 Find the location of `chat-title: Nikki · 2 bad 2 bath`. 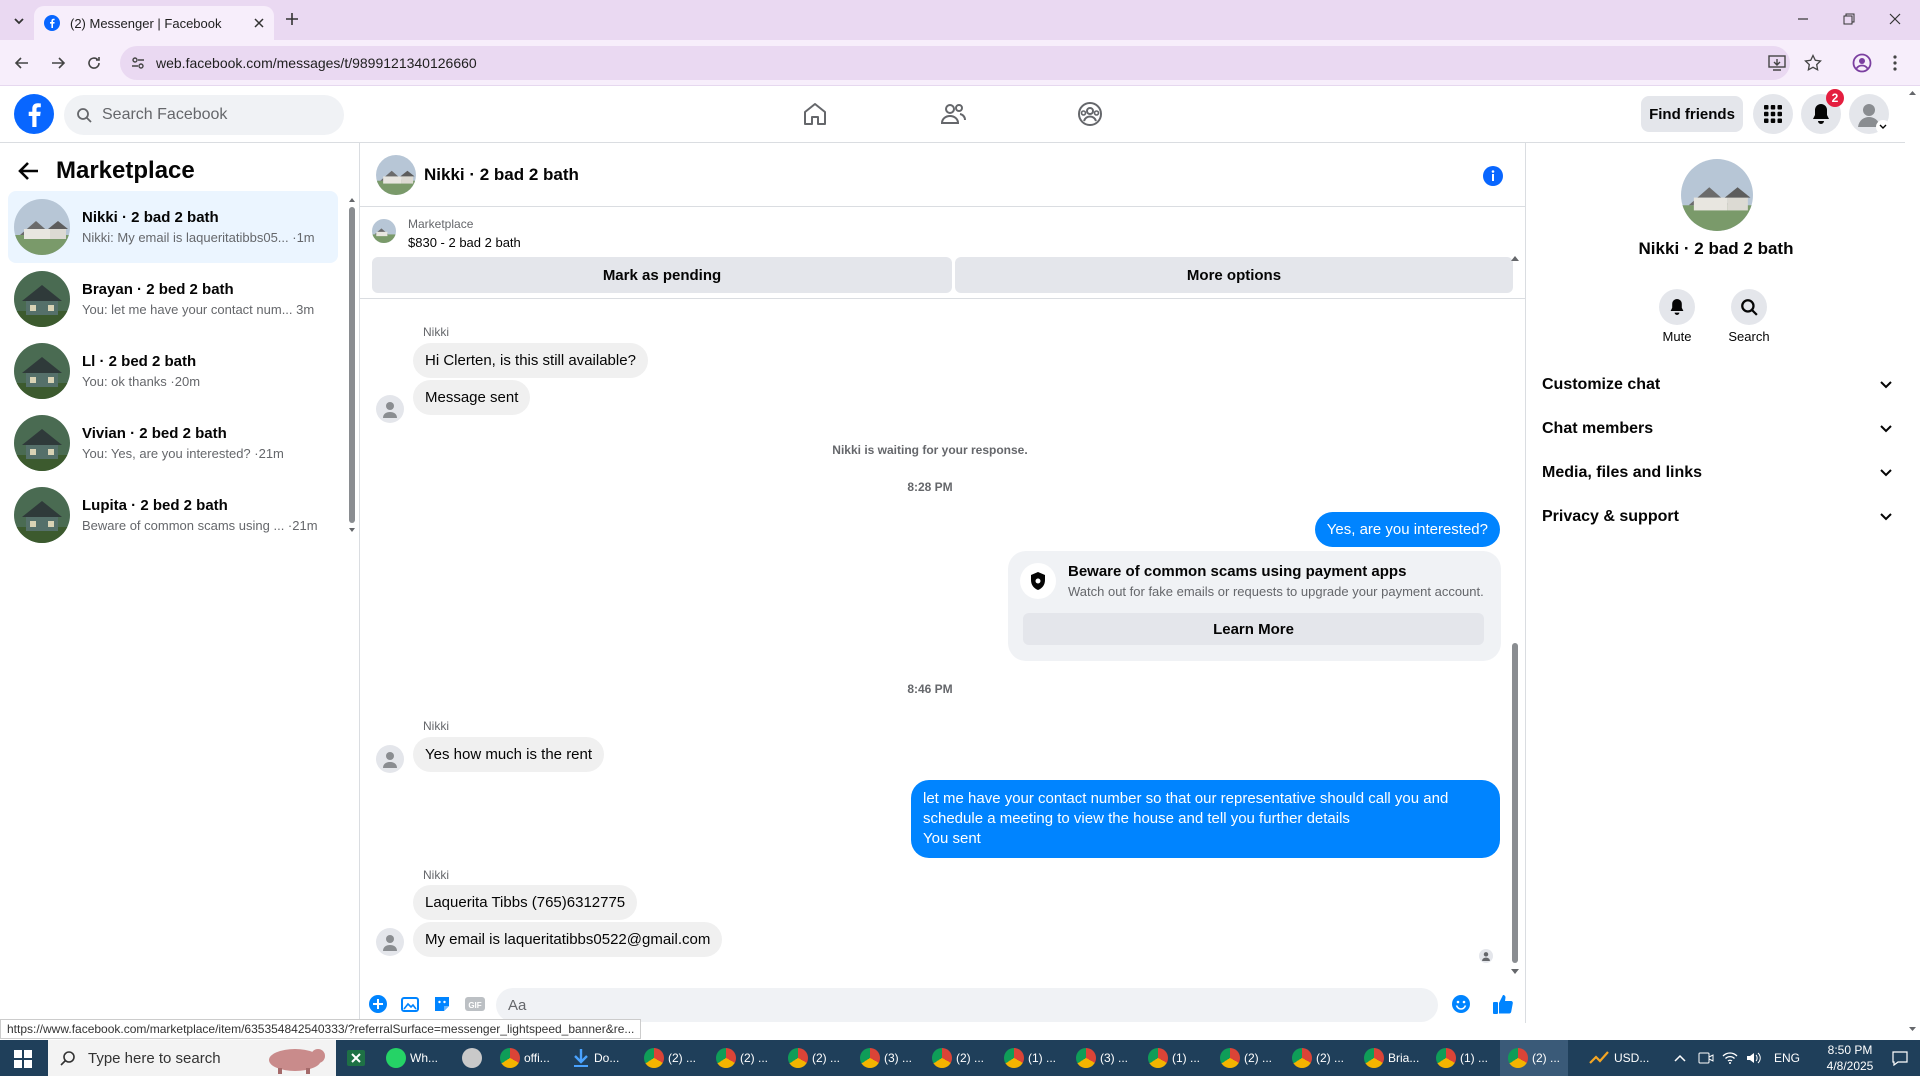

chat-title: Nikki · 2 bad 2 bath is located at coordinates (501, 175).